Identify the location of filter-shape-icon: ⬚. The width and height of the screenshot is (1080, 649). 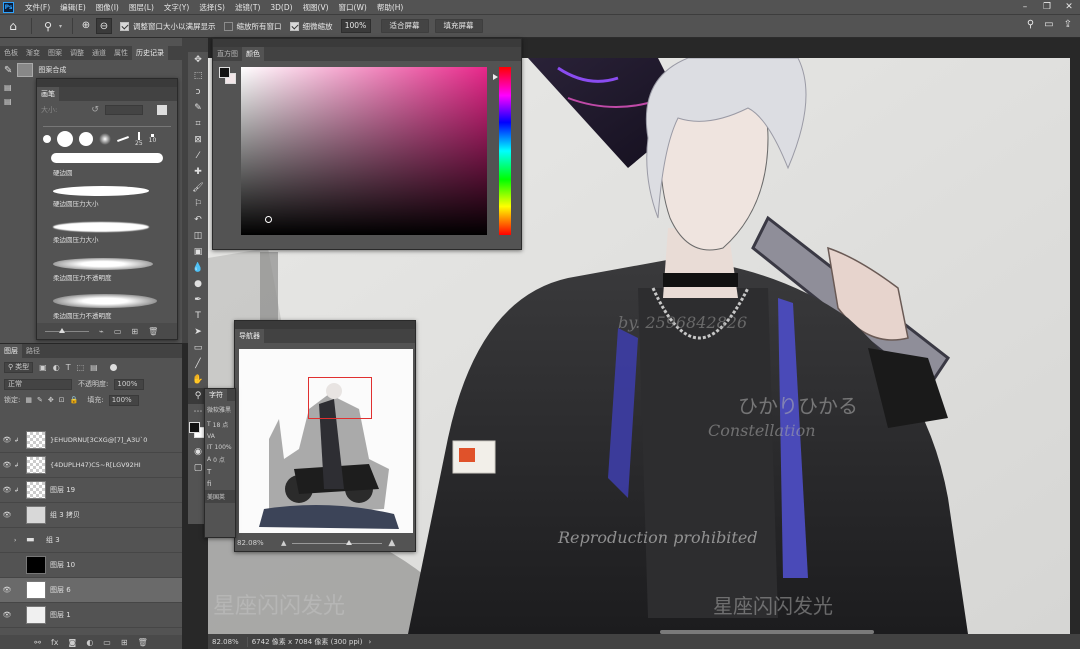
(81, 367).